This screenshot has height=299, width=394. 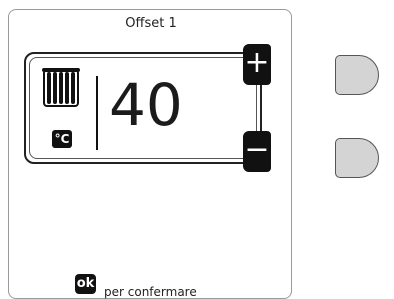 I want to click on radiator-icon, so click(x=61, y=87).